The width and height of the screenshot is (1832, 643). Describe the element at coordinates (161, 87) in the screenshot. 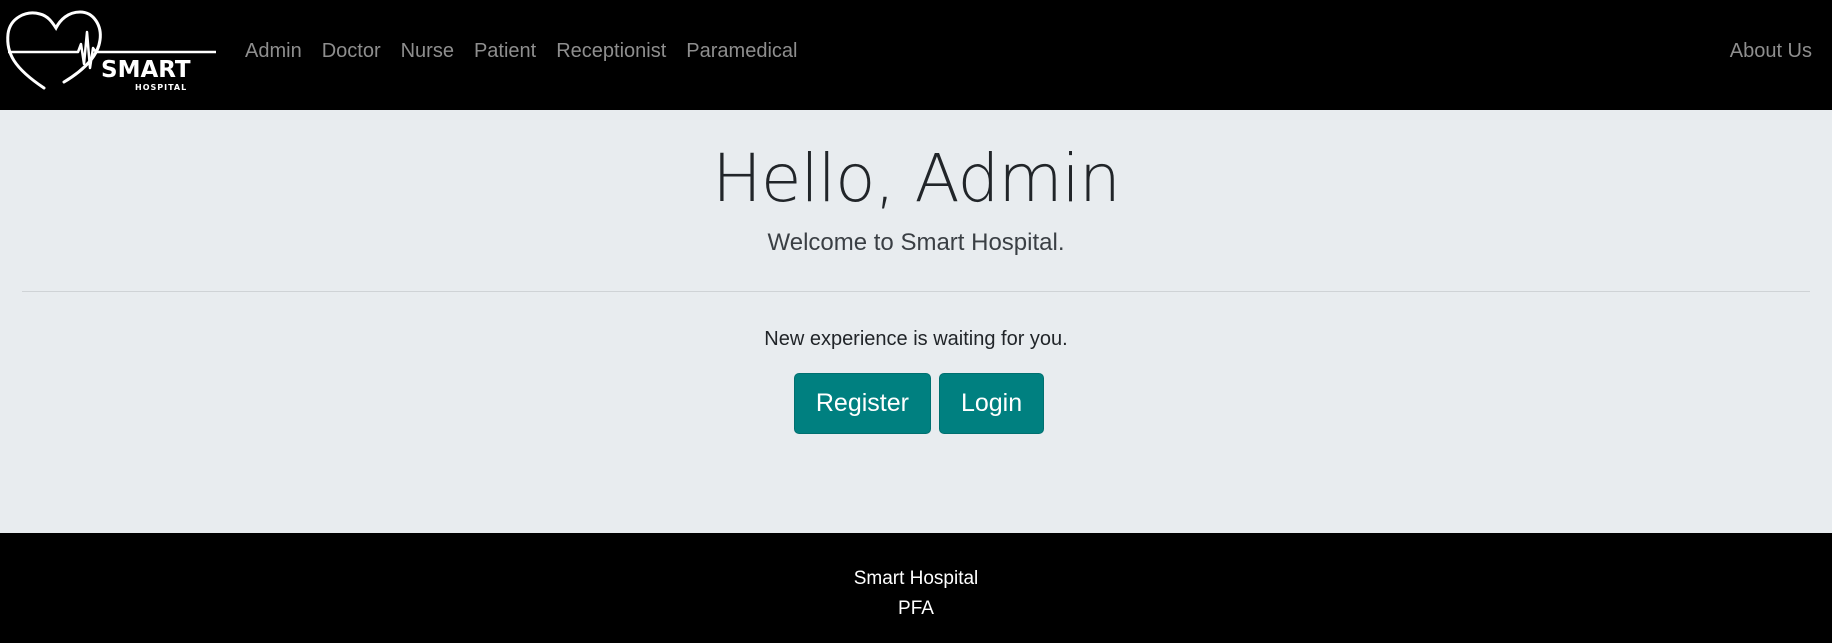

I see `logo-sub: HOSPITAL` at that location.